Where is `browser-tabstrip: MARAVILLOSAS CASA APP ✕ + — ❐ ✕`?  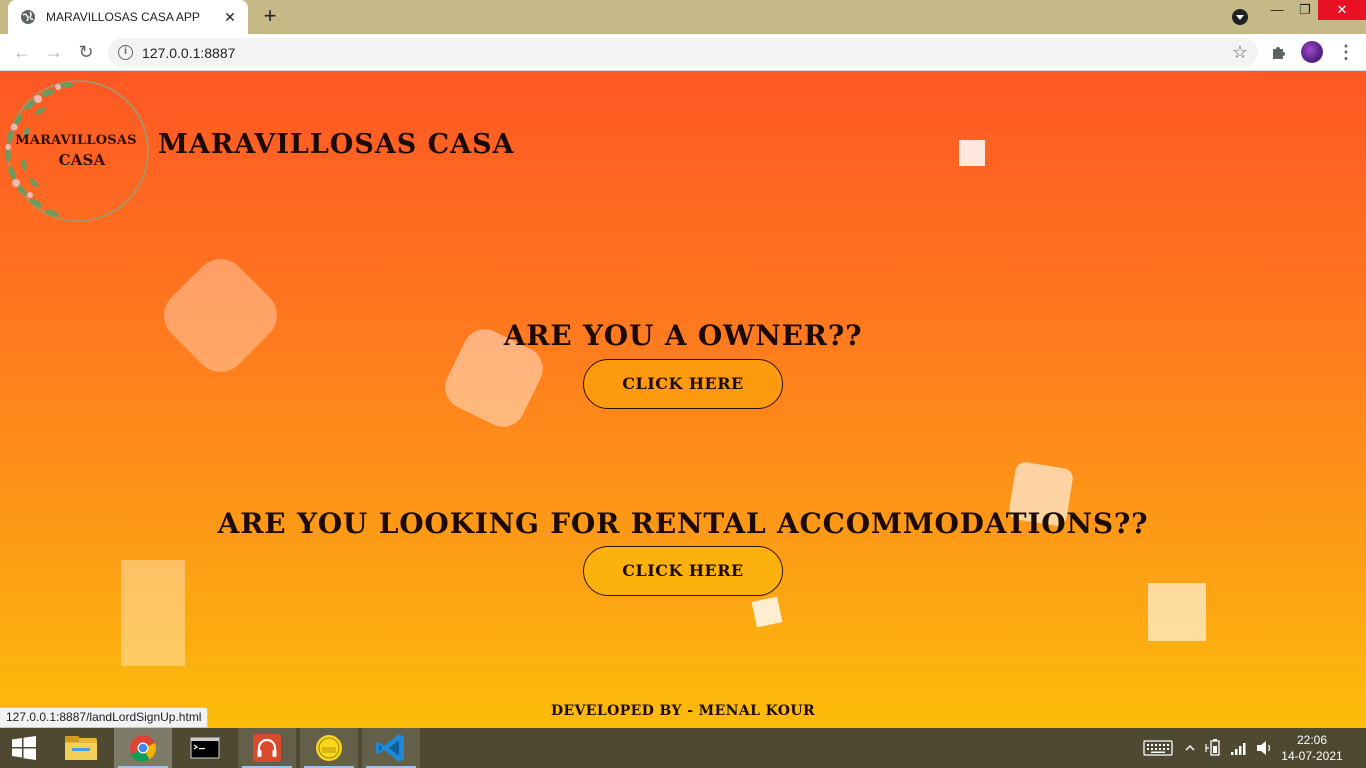
browser-tabstrip: MARAVILLOSAS CASA APP ✕ + — ❐ ✕ is located at coordinates (683, 17).